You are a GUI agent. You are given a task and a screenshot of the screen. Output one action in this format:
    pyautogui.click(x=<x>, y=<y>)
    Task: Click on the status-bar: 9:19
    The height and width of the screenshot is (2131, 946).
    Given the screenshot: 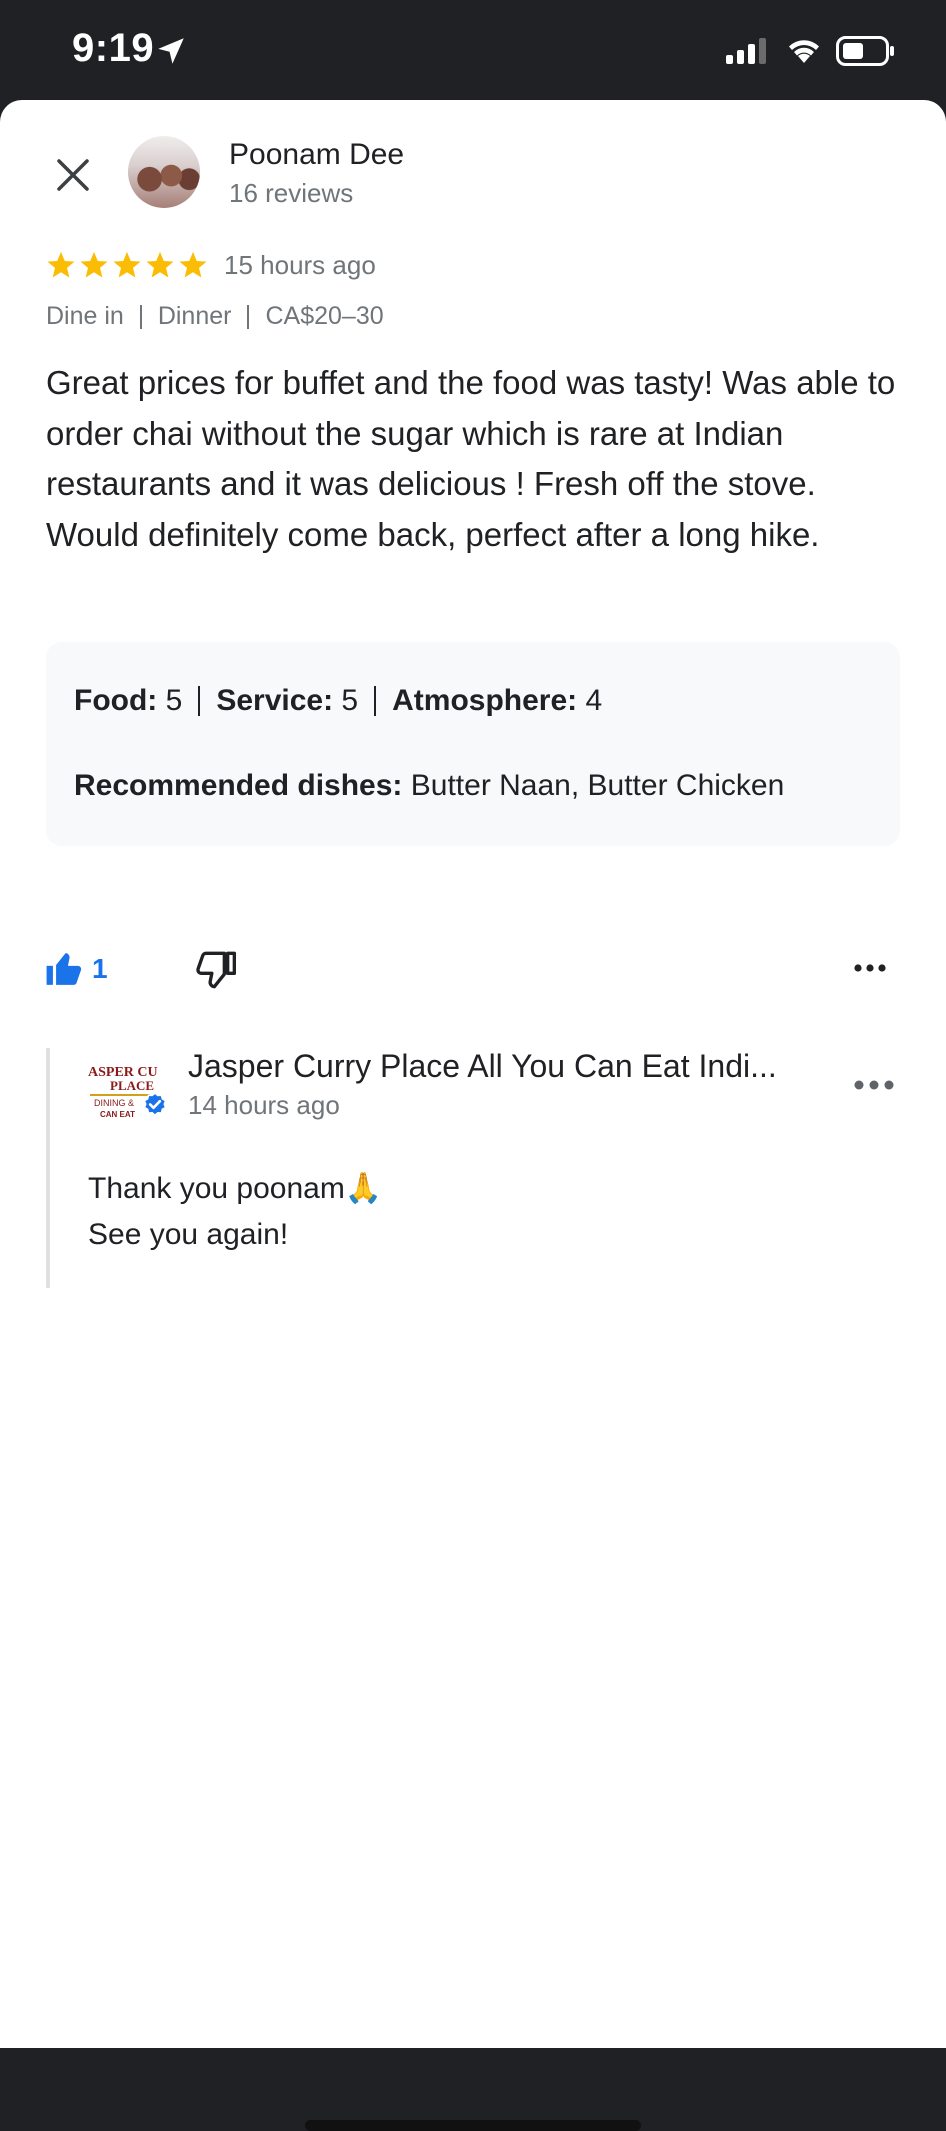 What is the action you would take?
    pyautogui.click(x=473, y=50)
    